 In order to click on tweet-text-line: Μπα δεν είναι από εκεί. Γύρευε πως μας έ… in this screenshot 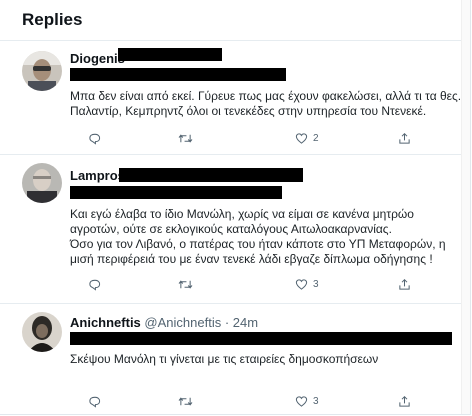, I will do `click(267, 96)`.